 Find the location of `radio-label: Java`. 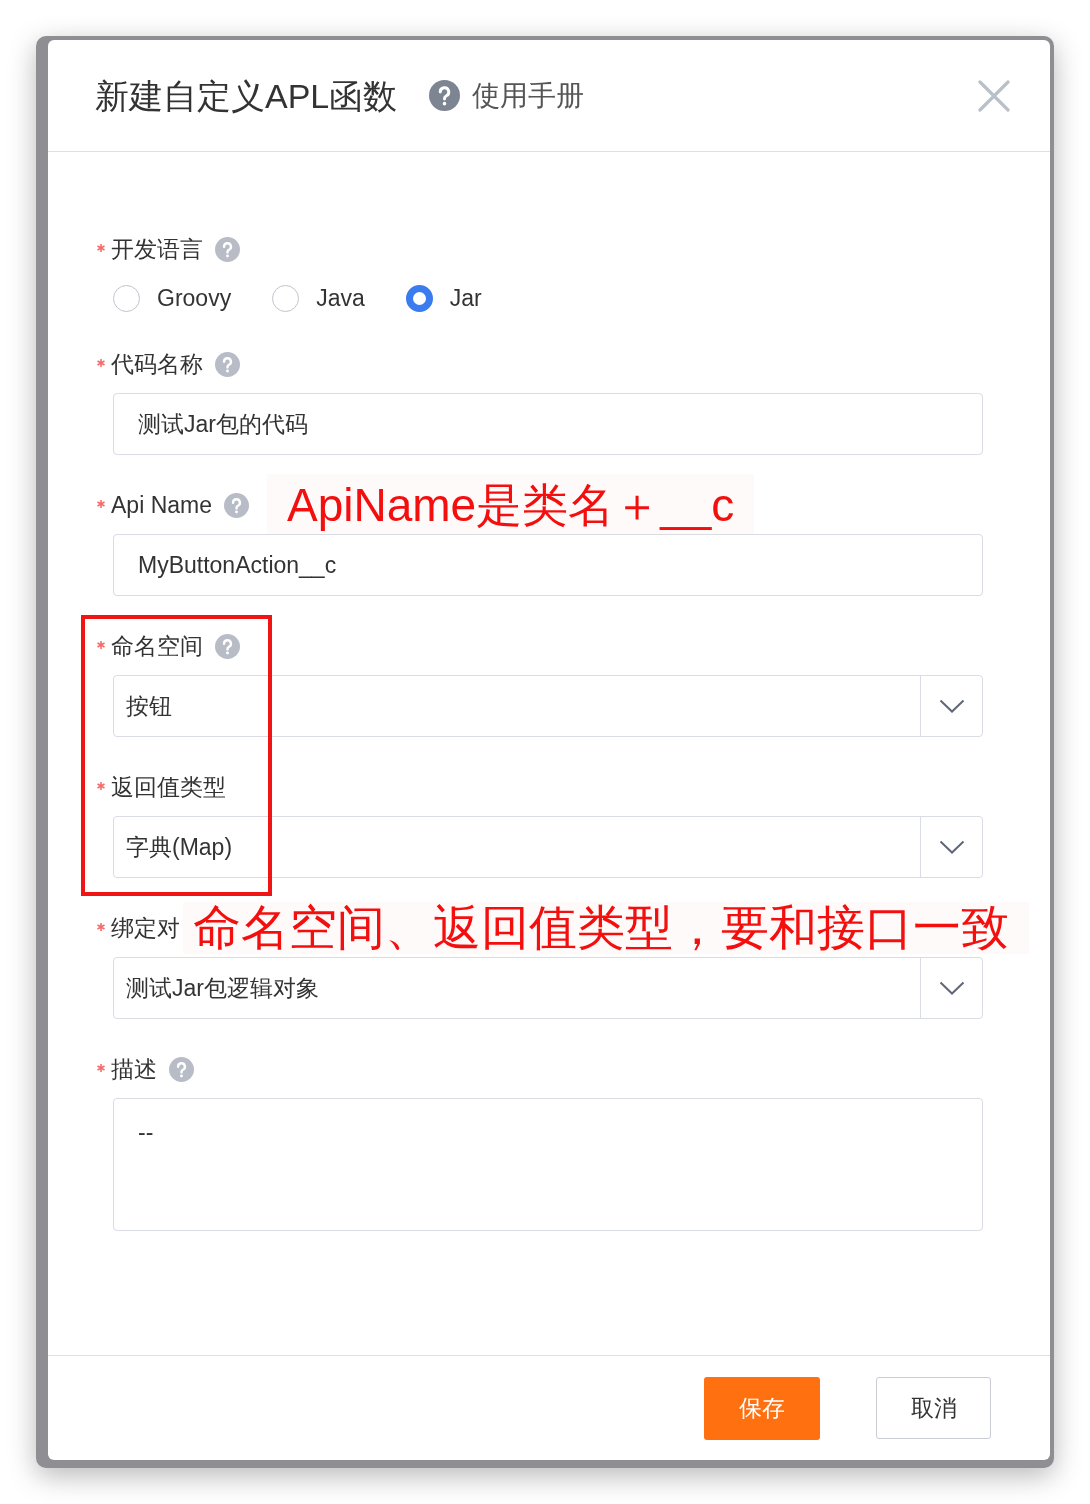

radio-label: Java is located at coordinates (340, 298).